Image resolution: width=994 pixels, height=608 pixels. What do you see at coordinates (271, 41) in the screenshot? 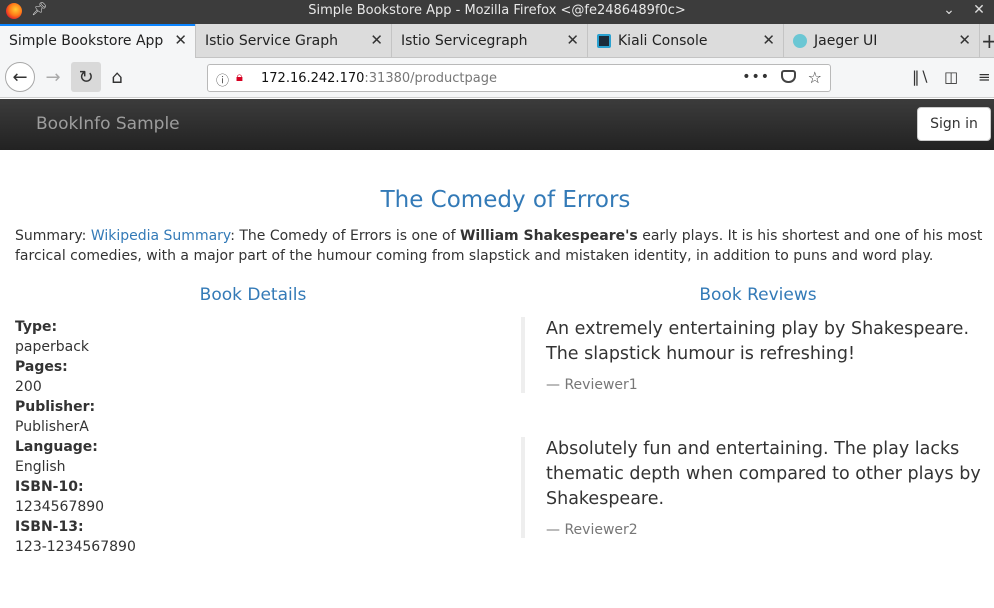
I see `tab-label: Istio Service Graph` at bounding box center [271, 41].